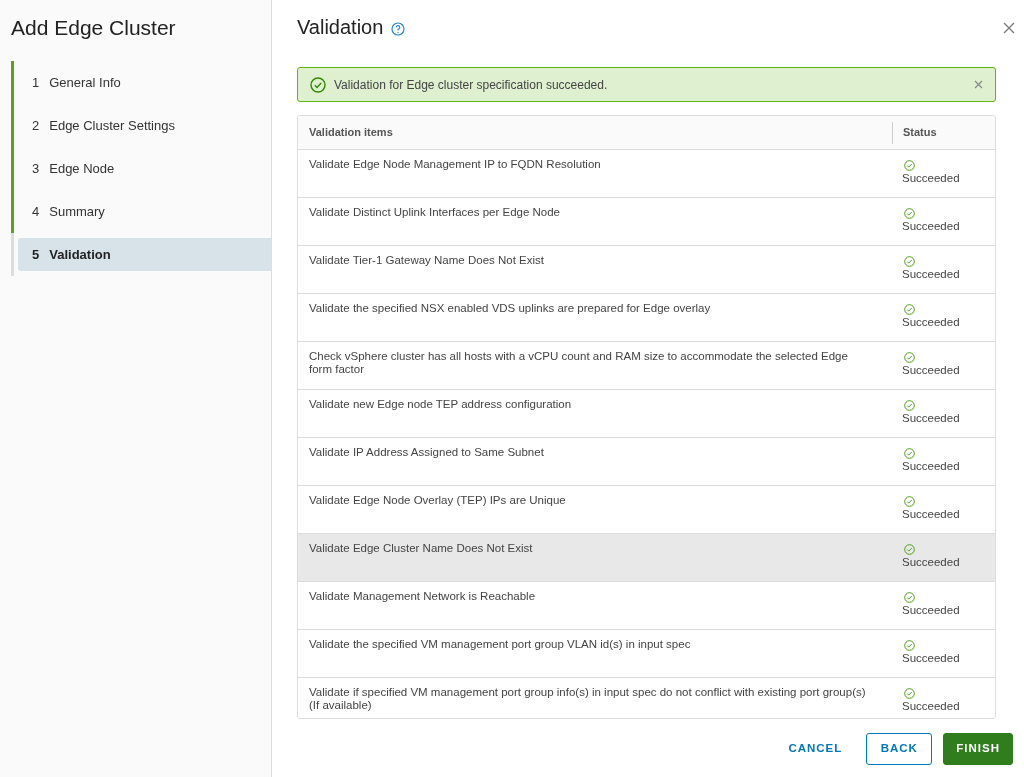 This screenshot has width=1024, height=777. What do you see at coordinates (351, 132) in the screenshot?
I see `column-header: Validation items` at bounding box center [351, 132].